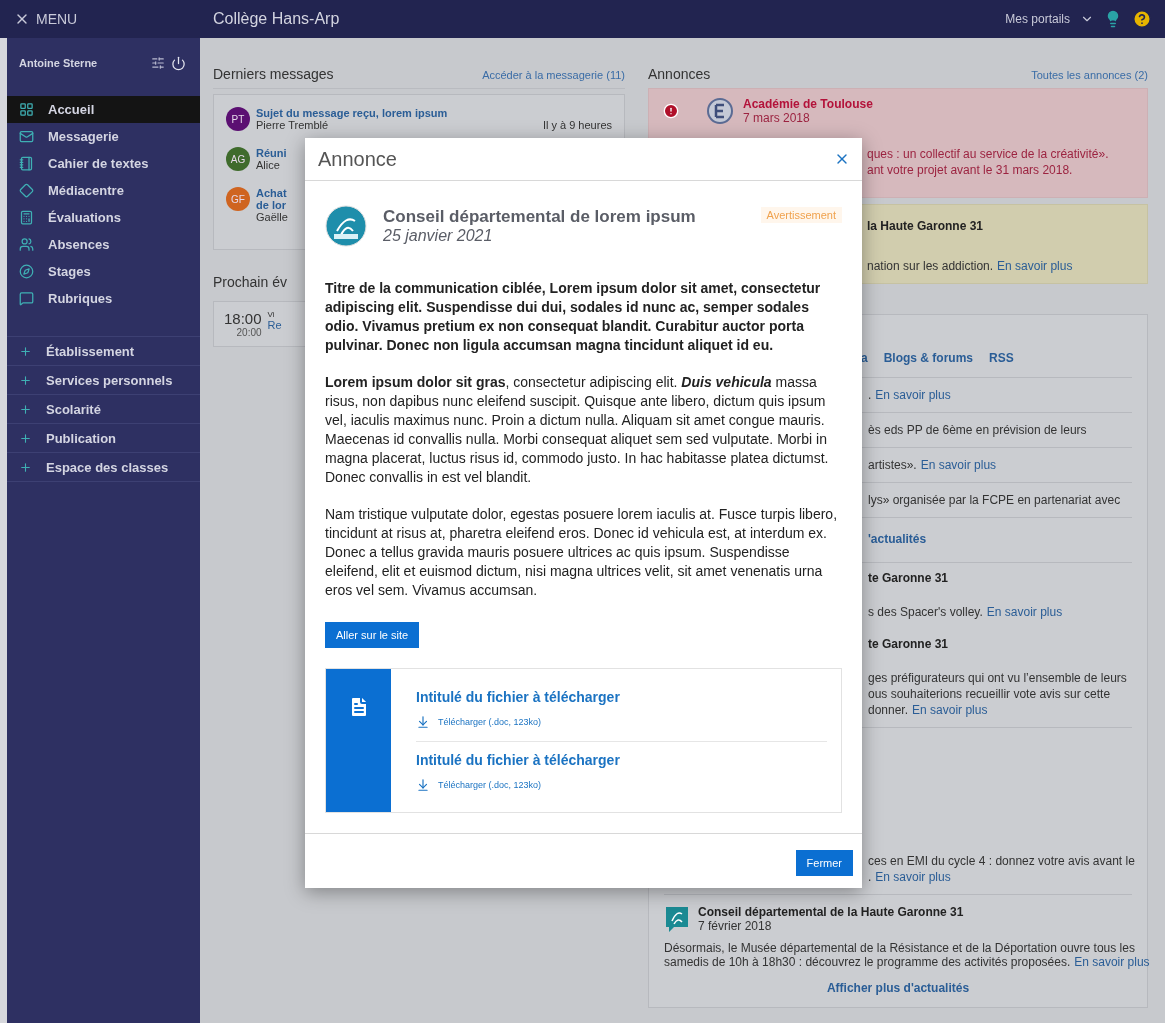 The width and height of the screenshot is (1165, 1023). What do you see at coordinates (103, 271) in the screenshot?
I see `sidebar-item: Stages` at bounding box center [103, 271].